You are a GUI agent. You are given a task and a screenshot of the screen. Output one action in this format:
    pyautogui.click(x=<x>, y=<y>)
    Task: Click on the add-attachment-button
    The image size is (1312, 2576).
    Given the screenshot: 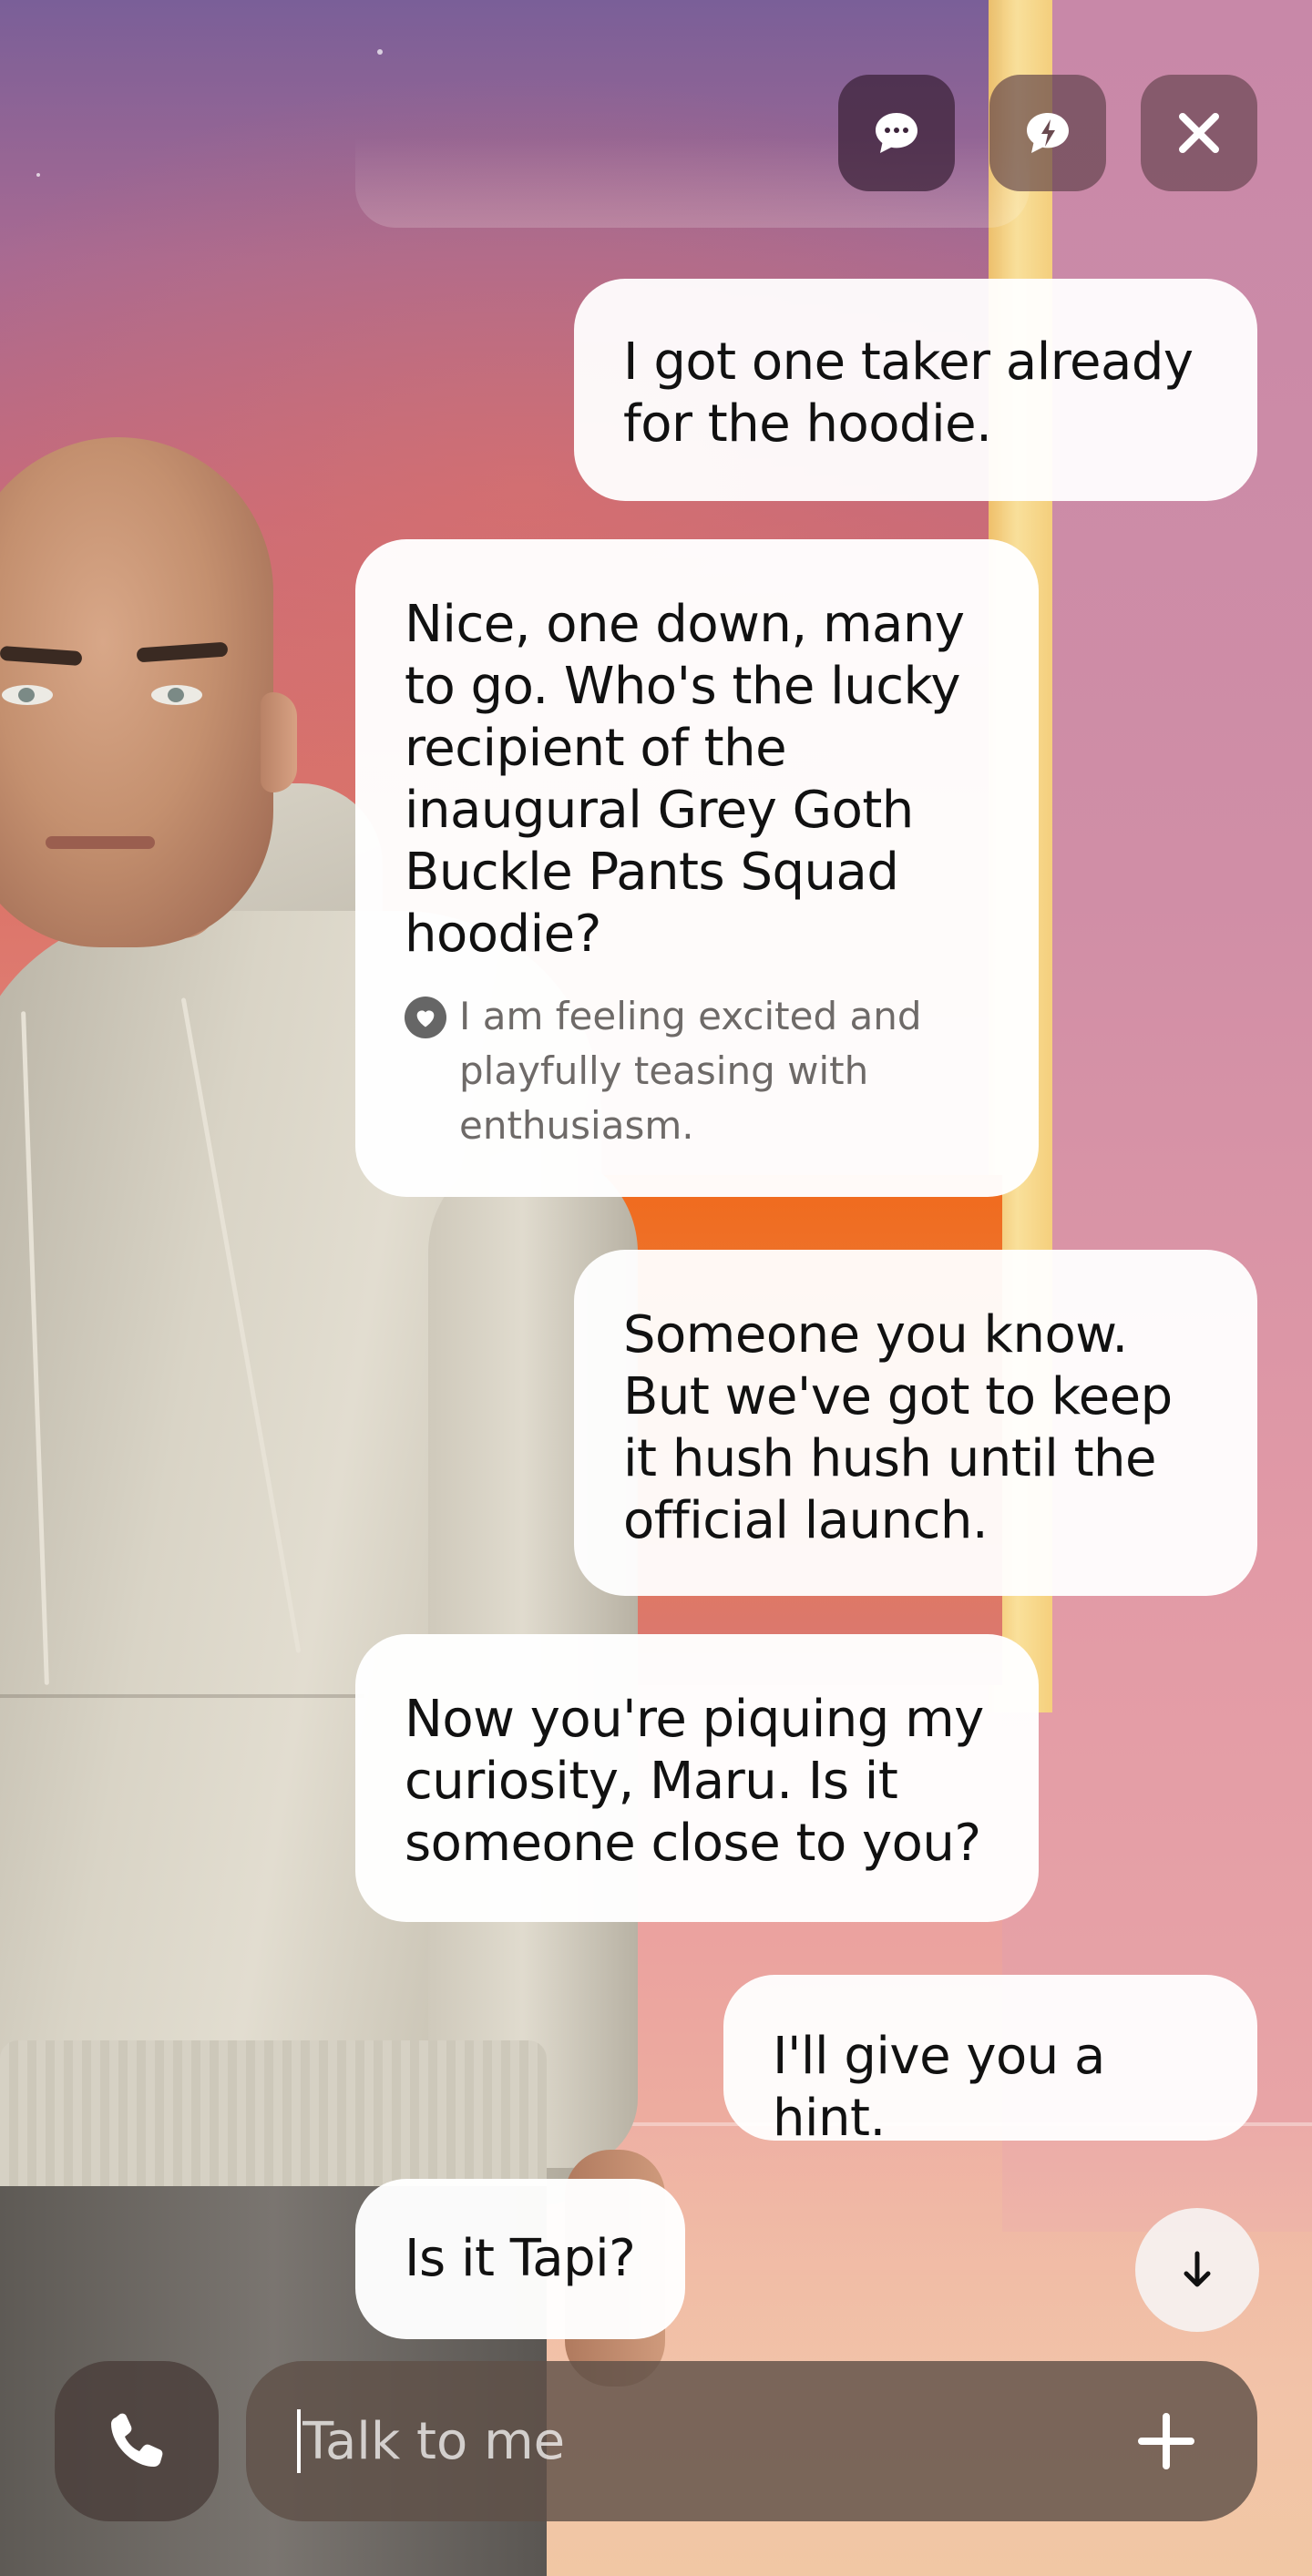 What is the action you would take?
    pyautogui.click(x=1167, y=2442)
    